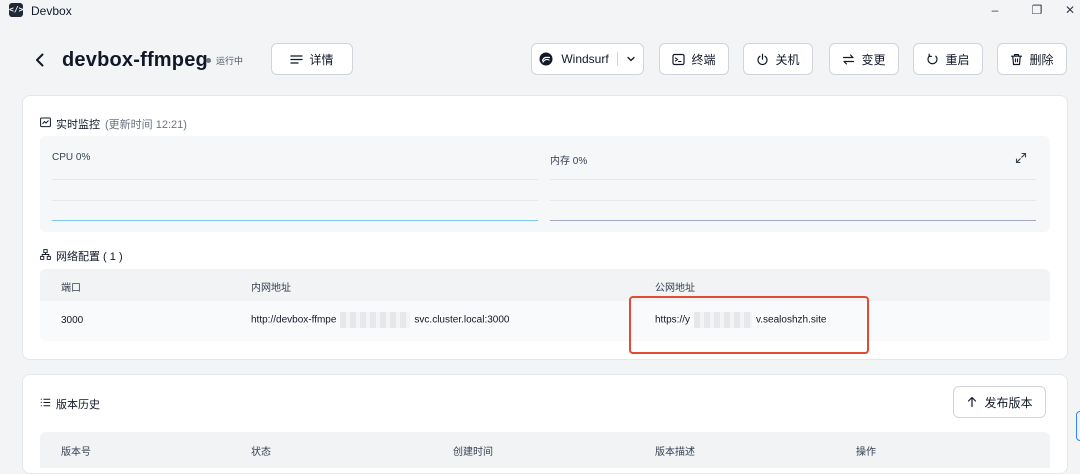  I want to click on cpu-series-line, so click(295, 220).